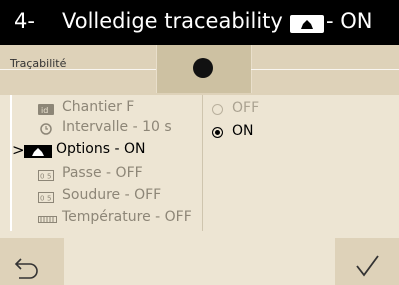 The width and height of the screenshot is (399, 285). I want to click on tab-divider-left, so click(78, 69).